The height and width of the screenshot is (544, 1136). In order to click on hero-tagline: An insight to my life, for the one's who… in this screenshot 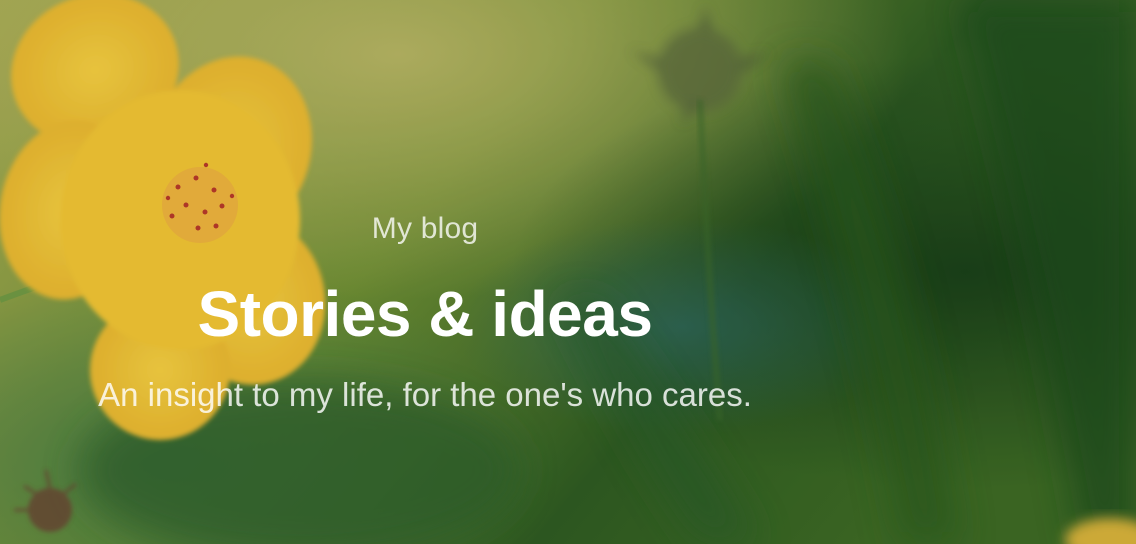, I will do `click(425, 394)`.